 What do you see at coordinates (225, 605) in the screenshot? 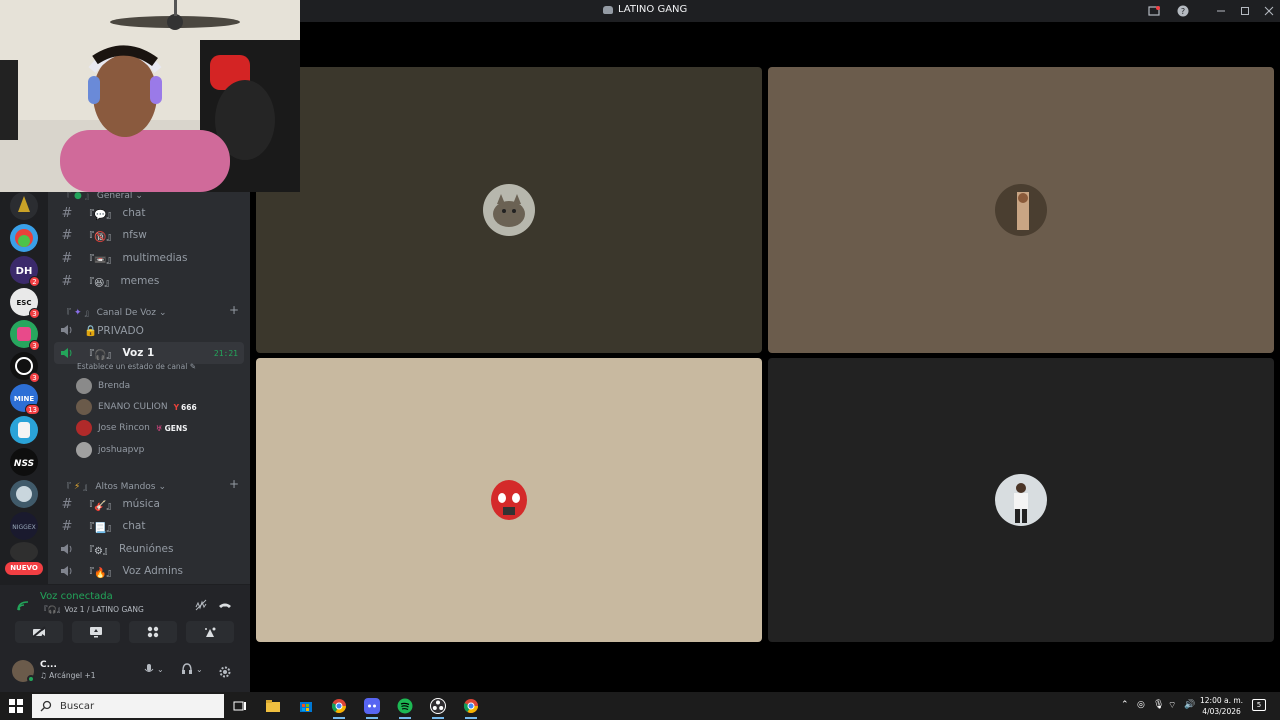
I see `disconnect-icon` at bounding box center [225, 605].